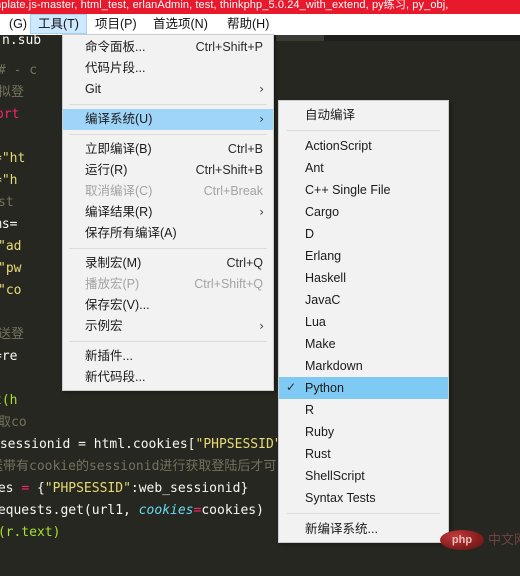  What do you see at coordinates (325, 278) in the screenshot?
I see `build-system-item-label: Haskell` at bounding box center [325, 278].